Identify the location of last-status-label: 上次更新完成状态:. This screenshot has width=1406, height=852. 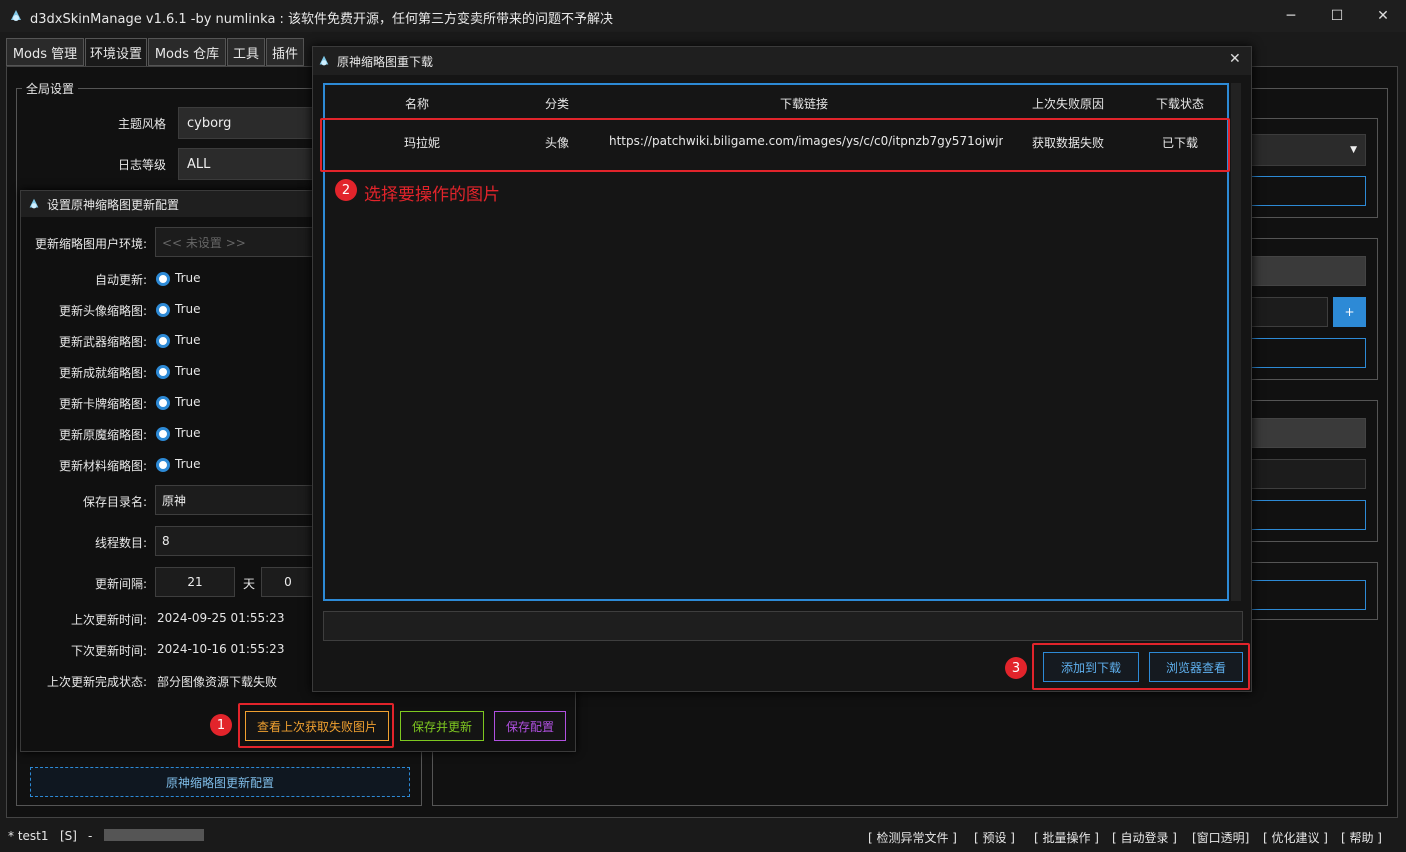
(96, 682).